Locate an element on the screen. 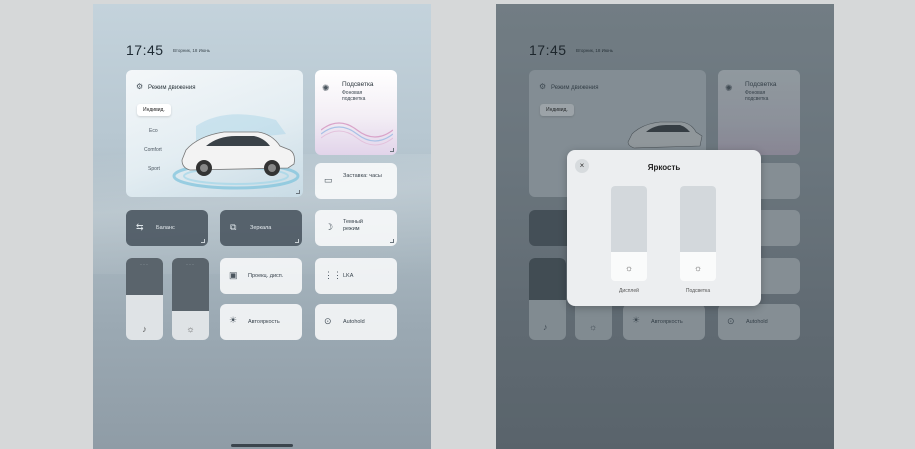 This screenshot has width=915, height=449. screensaver-icon: ▭ is located at coordinates (328, 180).